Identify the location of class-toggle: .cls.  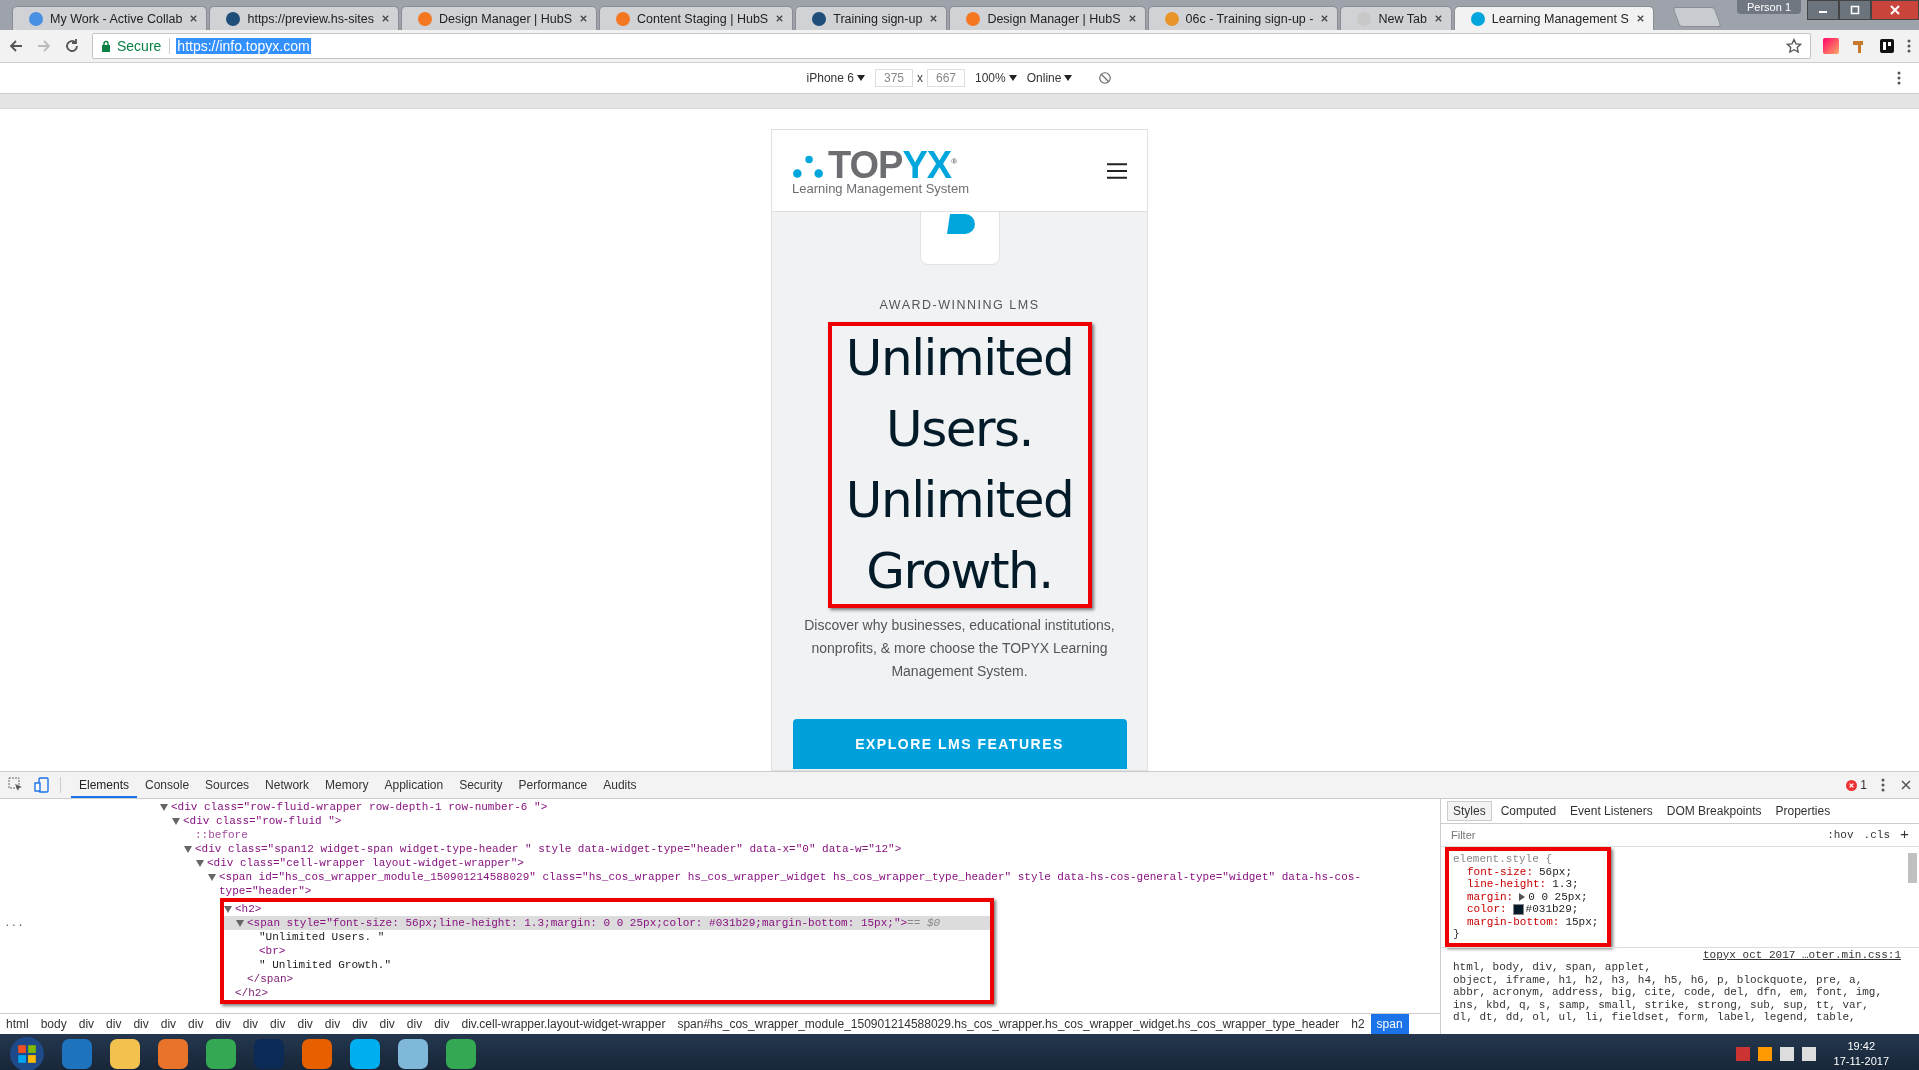
(1876, 835).